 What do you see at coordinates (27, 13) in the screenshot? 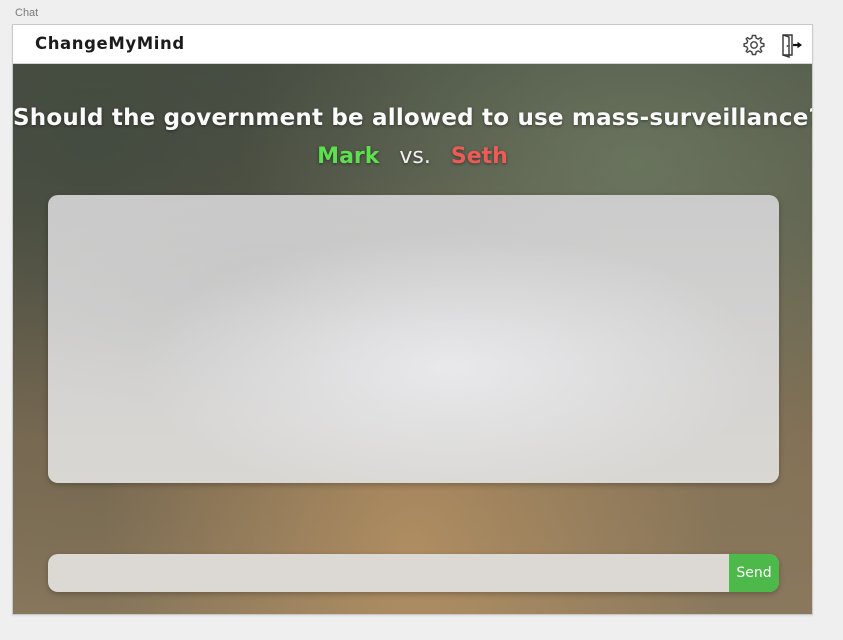
I see `artboard-label: Chat` at bounding box center [27, 13].